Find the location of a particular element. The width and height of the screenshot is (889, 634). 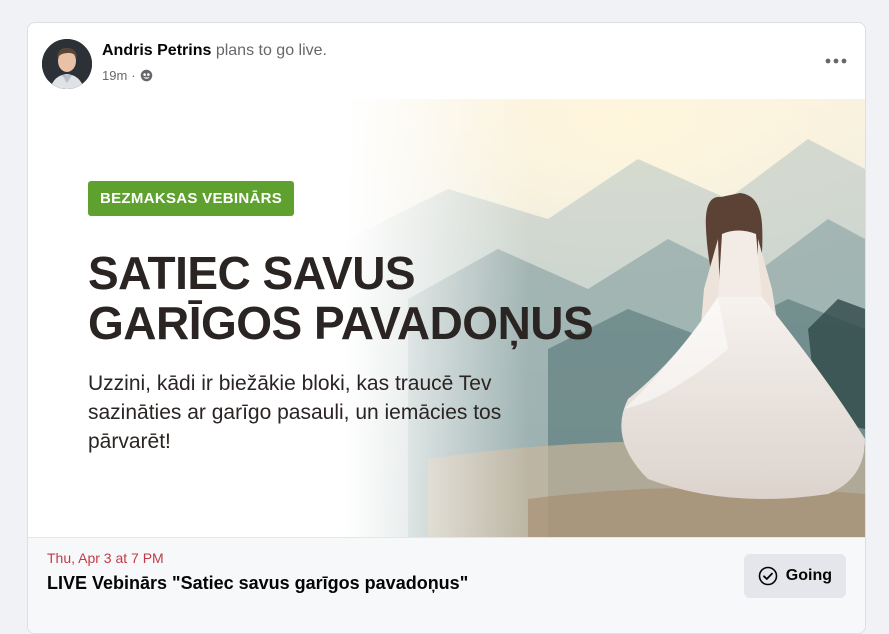

check-circle-icon is located at coordinates (768, 576).